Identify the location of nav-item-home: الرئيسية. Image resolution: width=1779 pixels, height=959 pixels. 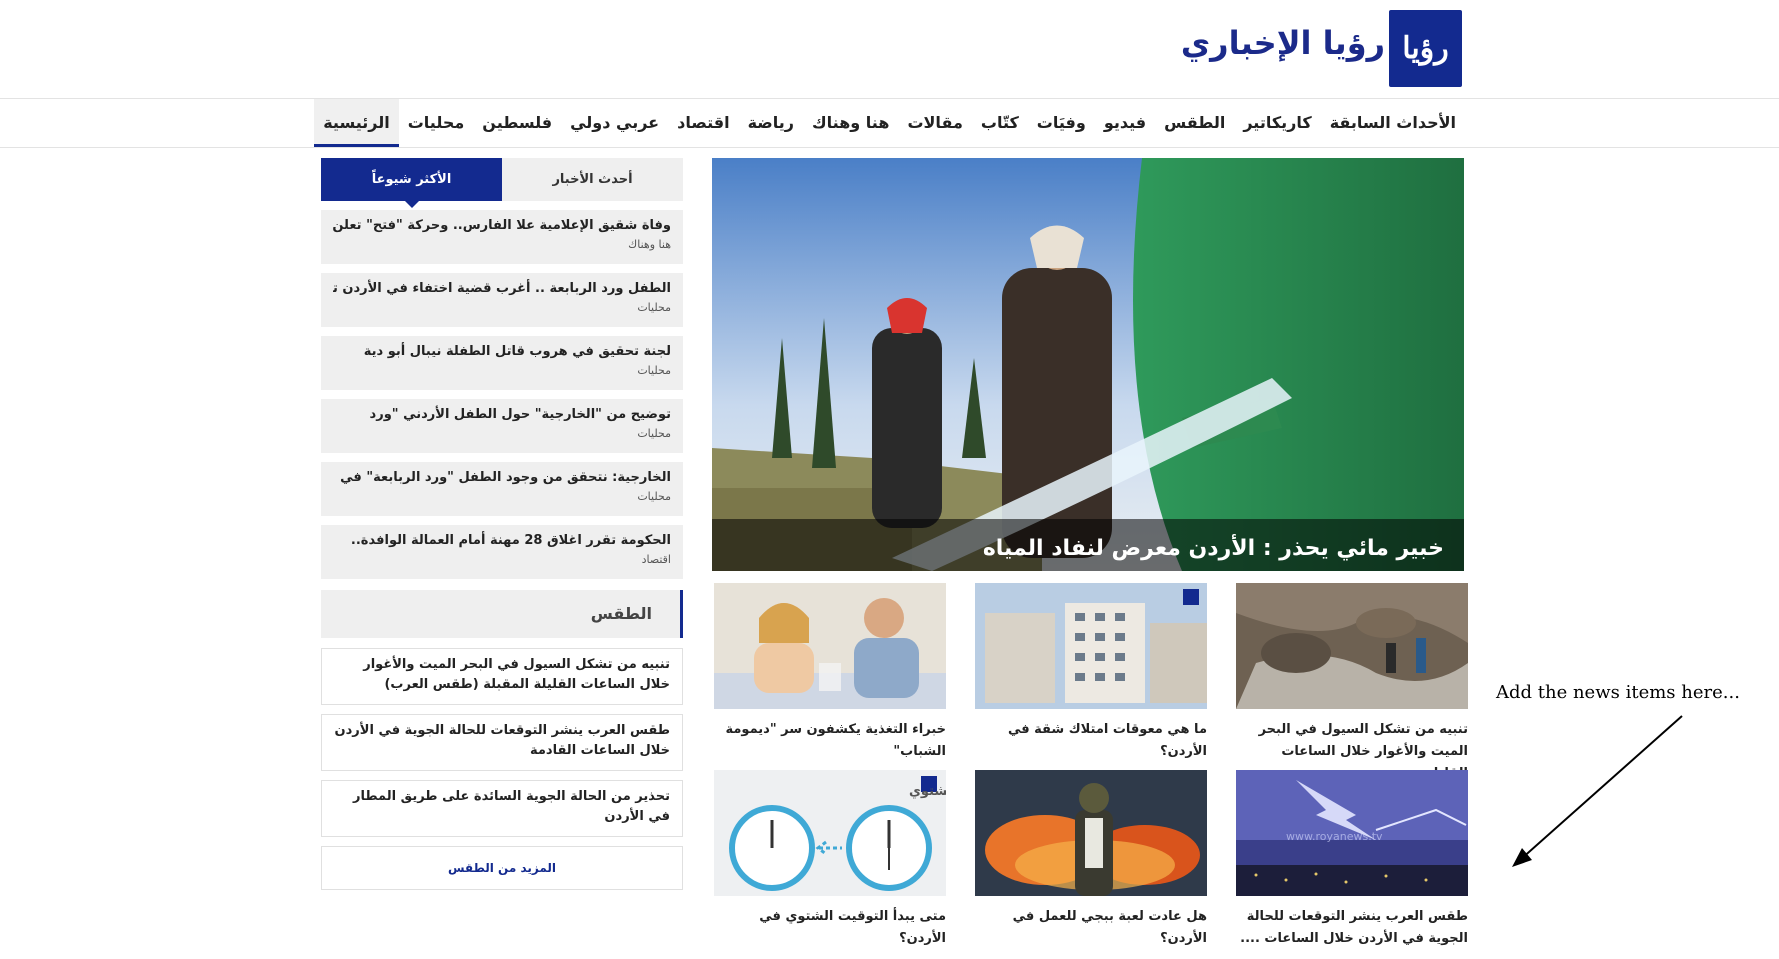
(356, 123).